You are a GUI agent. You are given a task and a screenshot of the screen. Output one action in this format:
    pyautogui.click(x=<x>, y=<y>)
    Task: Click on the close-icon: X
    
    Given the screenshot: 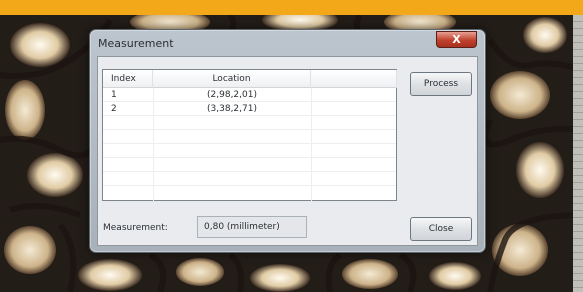 What is the action you would take?
    pyautogui.click(x=456, y=39)
    